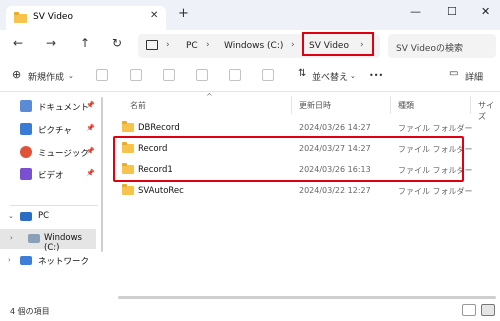 The width and height of the screenshot is (500, 321). I want to click on copy-icon, so click(136, 75).